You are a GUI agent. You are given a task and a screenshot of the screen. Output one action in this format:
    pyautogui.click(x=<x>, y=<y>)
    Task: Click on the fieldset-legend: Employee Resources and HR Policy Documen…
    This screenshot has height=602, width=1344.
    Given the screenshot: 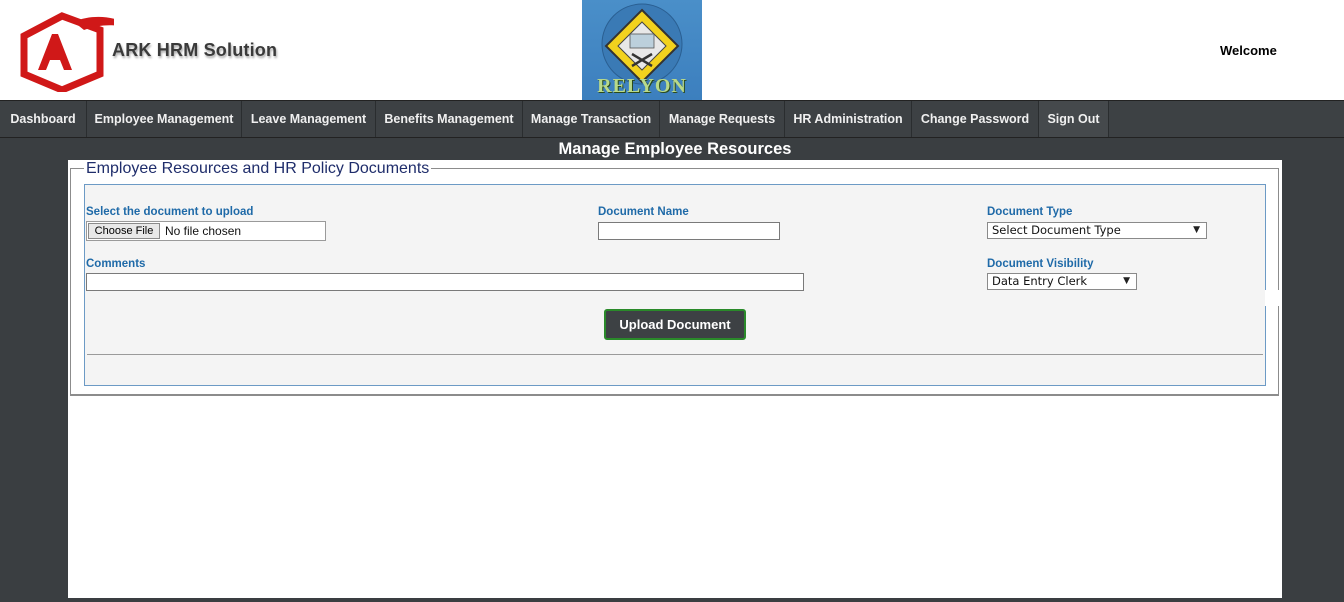 What is the action you would take?
    pyautogui.click(x=258, y=169)
    